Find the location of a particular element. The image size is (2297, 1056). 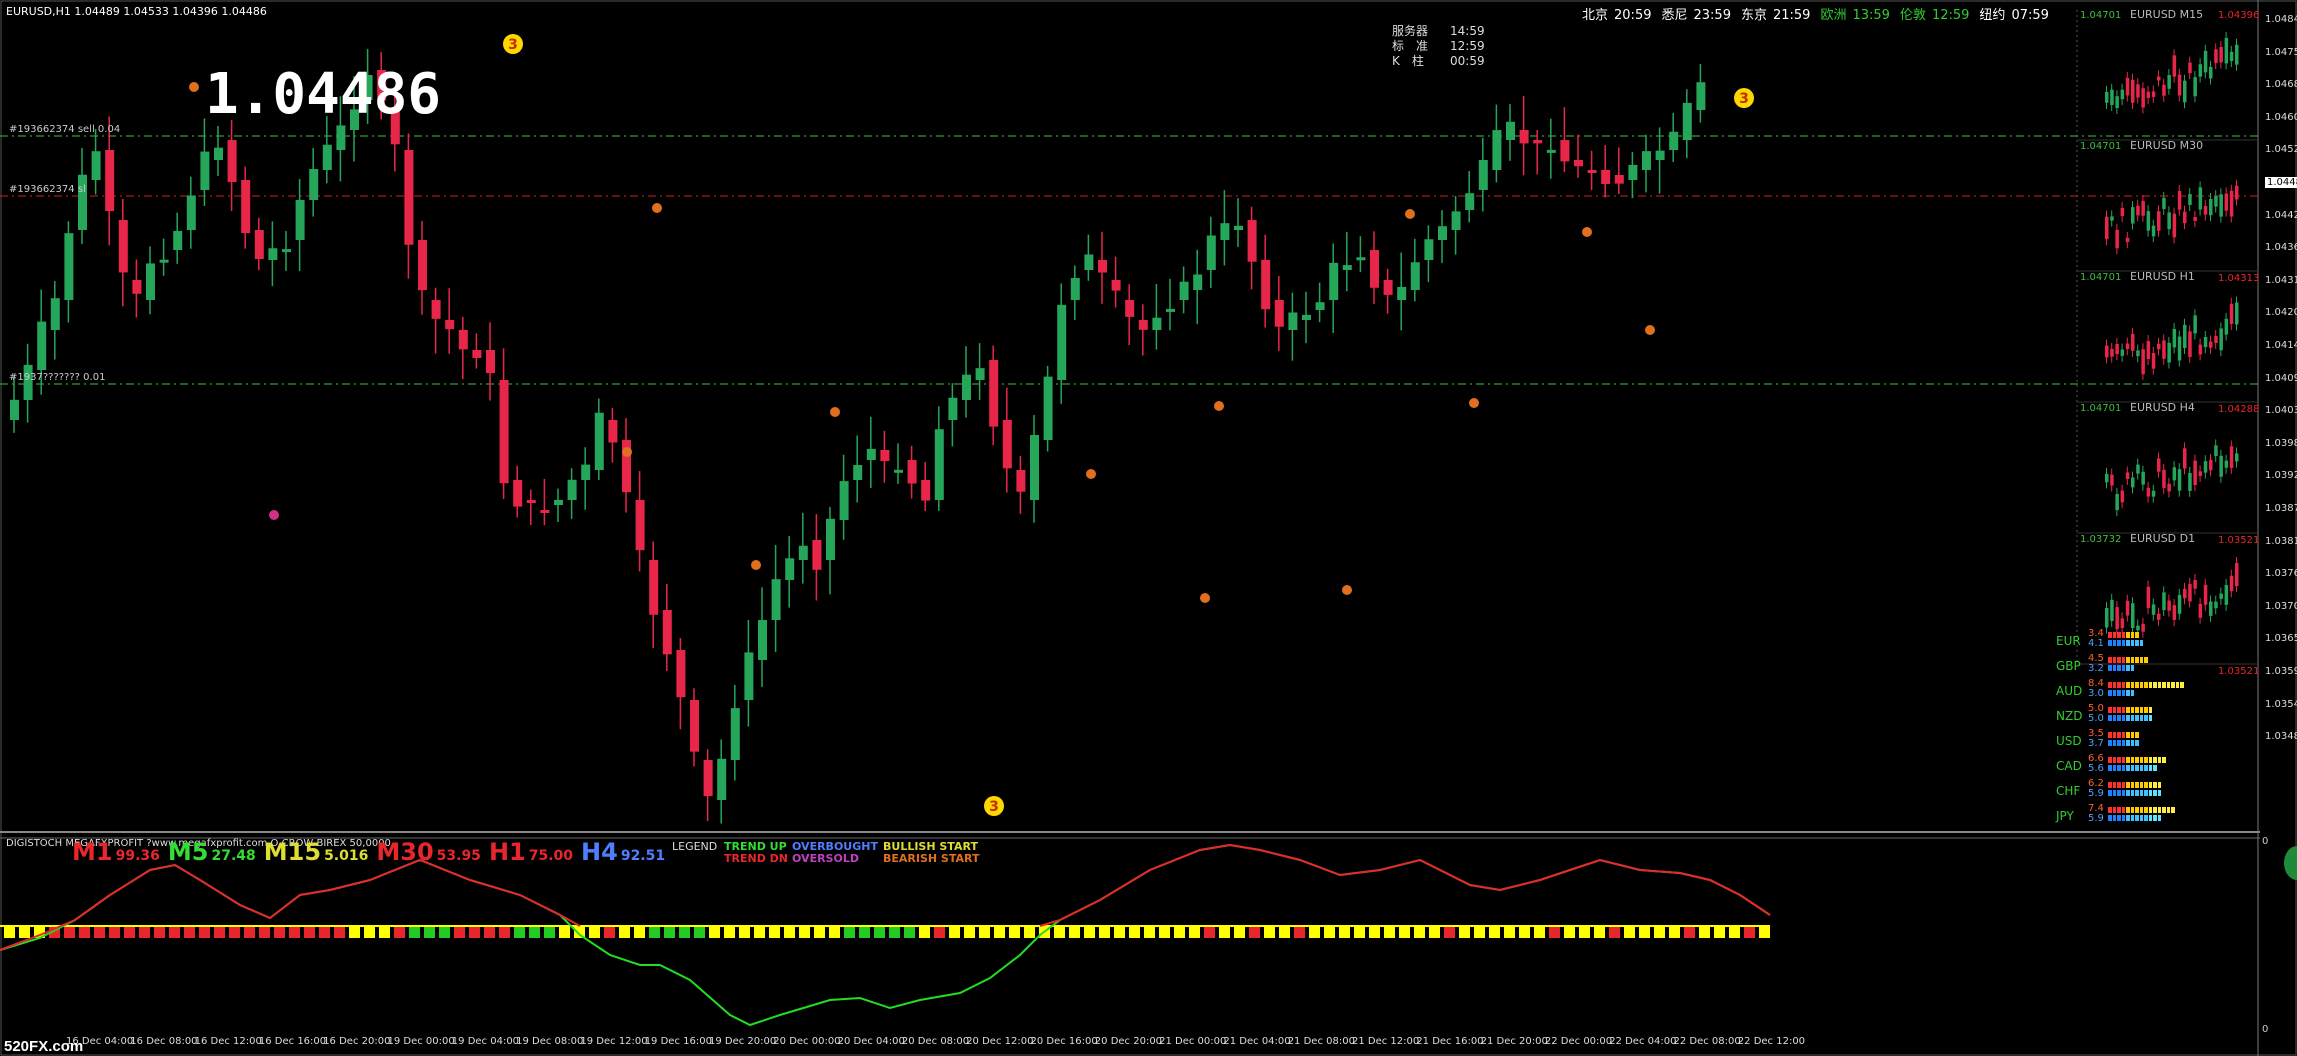

order-label-sell: #193662374 sell 0.04 is located at coordinates (64, 129).